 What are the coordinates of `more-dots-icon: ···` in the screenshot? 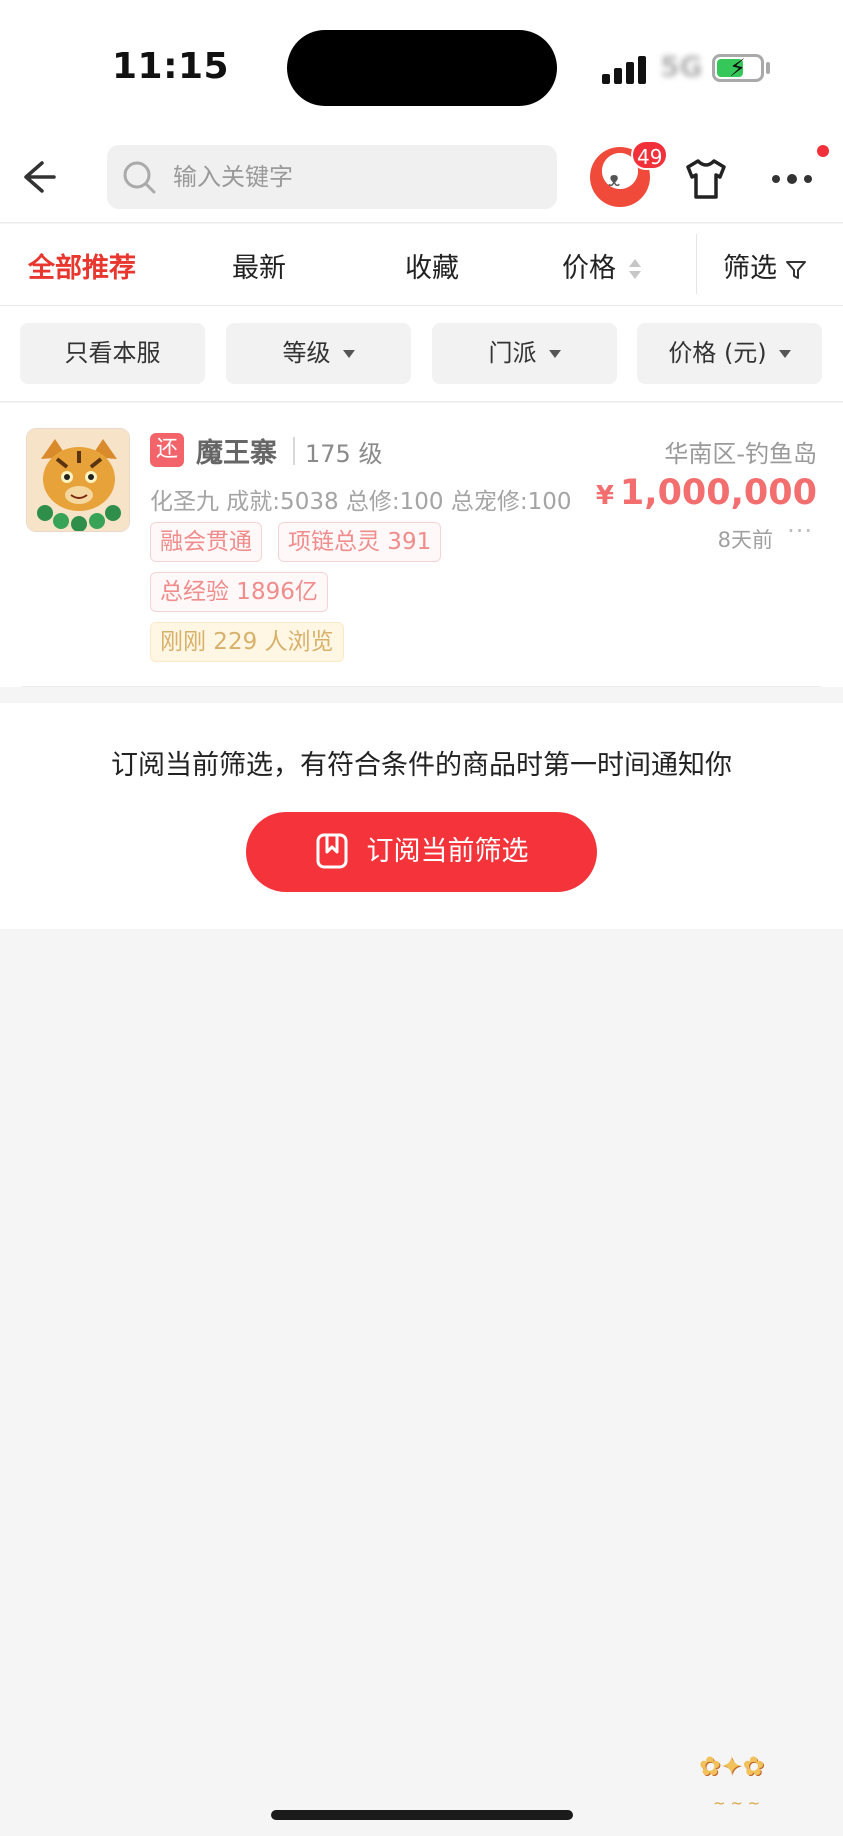 It's located at (800, 531).